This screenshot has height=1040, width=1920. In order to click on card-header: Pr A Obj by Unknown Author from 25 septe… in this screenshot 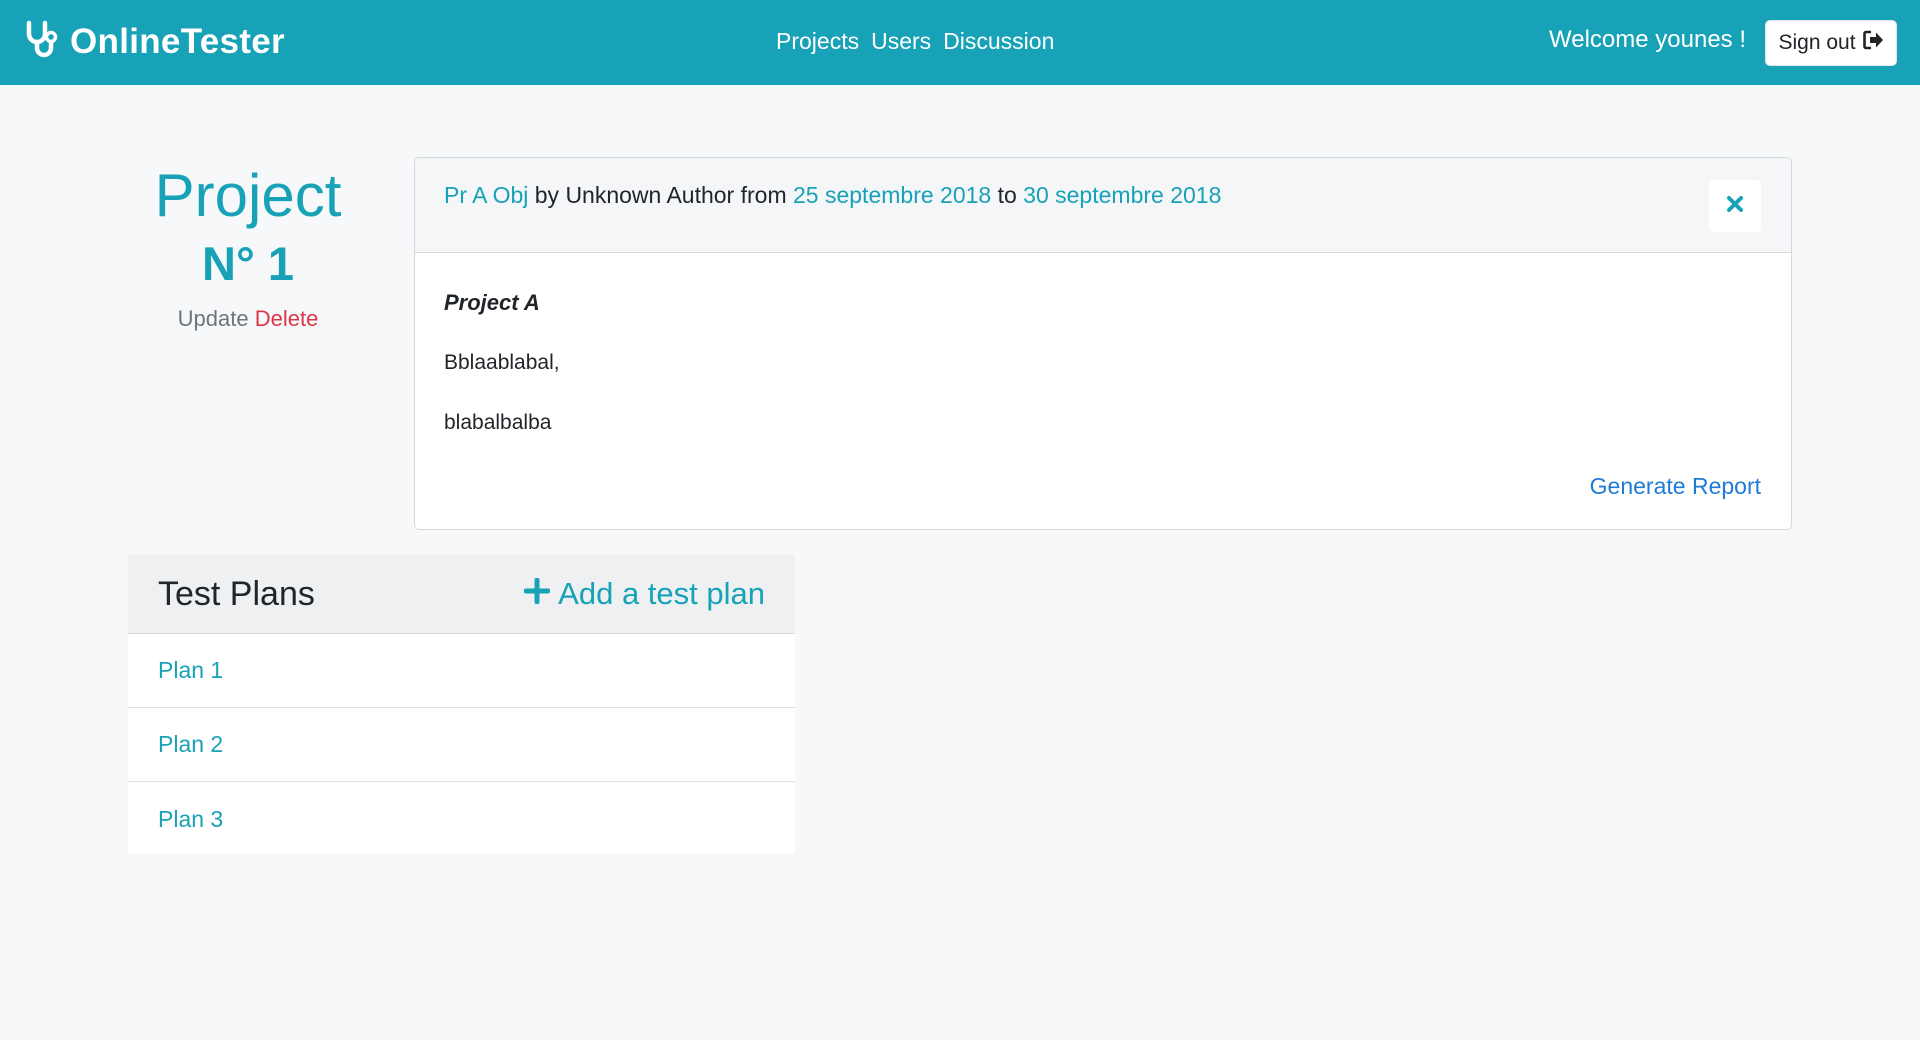, I will do `click(1103, 205)`.